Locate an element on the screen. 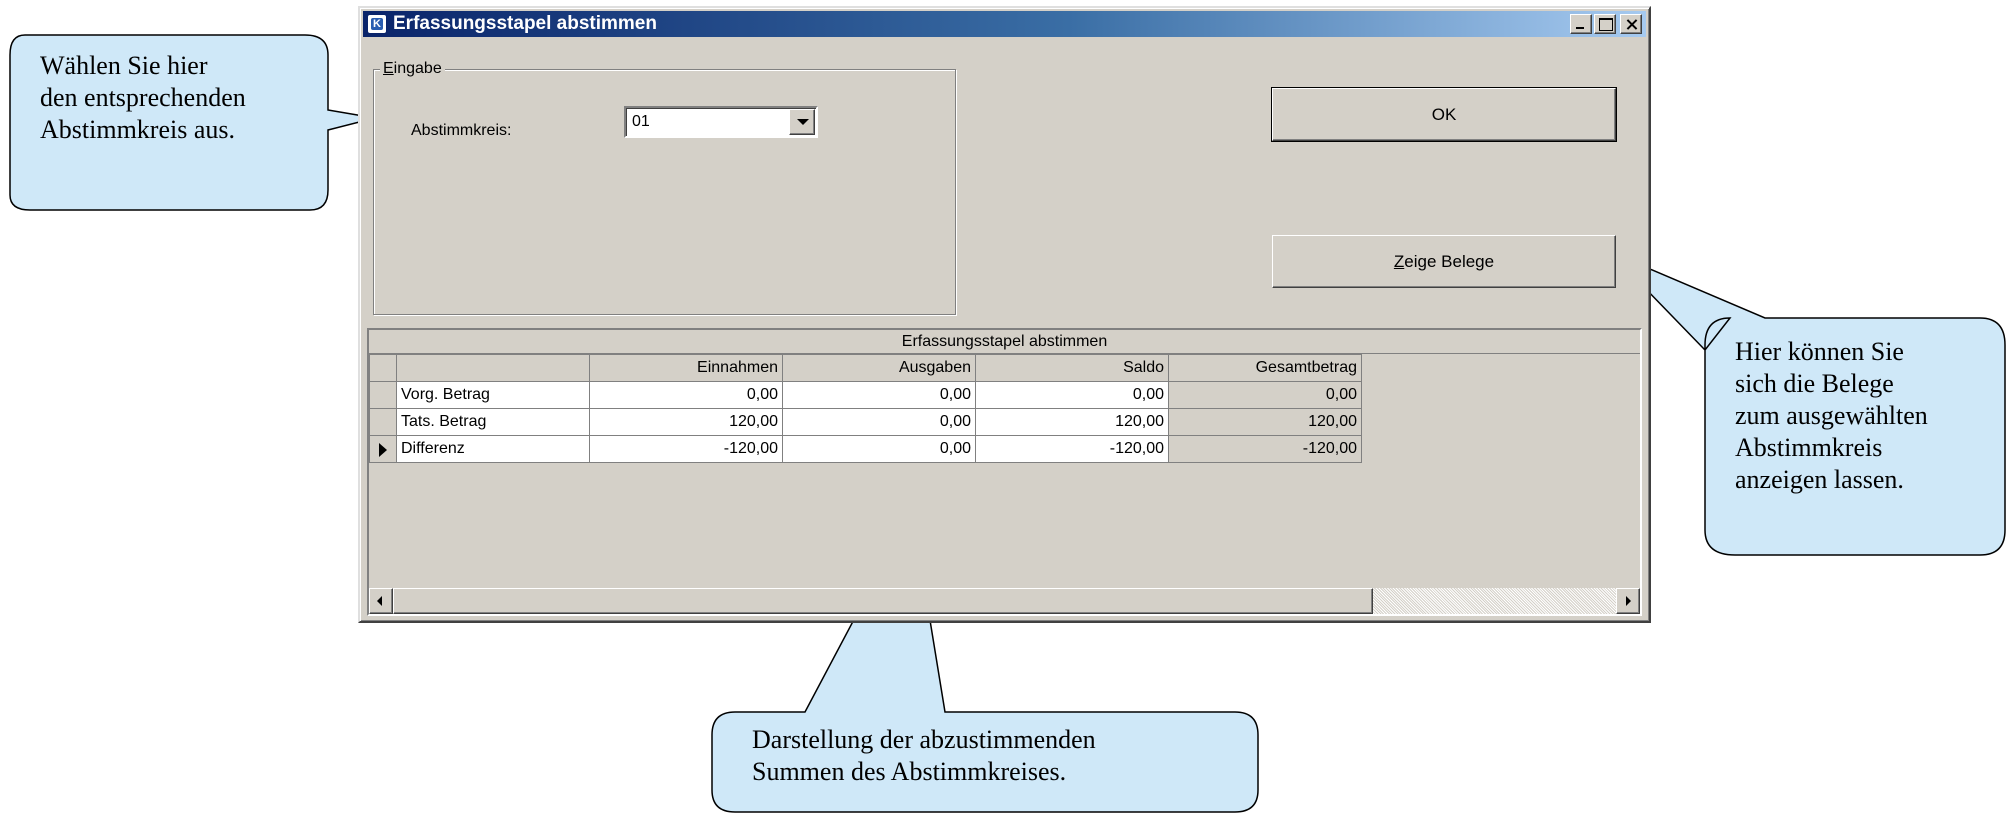 This screenshot has height=815, width=2008. legend-text: ingabe is located at coordinates (417, 68).